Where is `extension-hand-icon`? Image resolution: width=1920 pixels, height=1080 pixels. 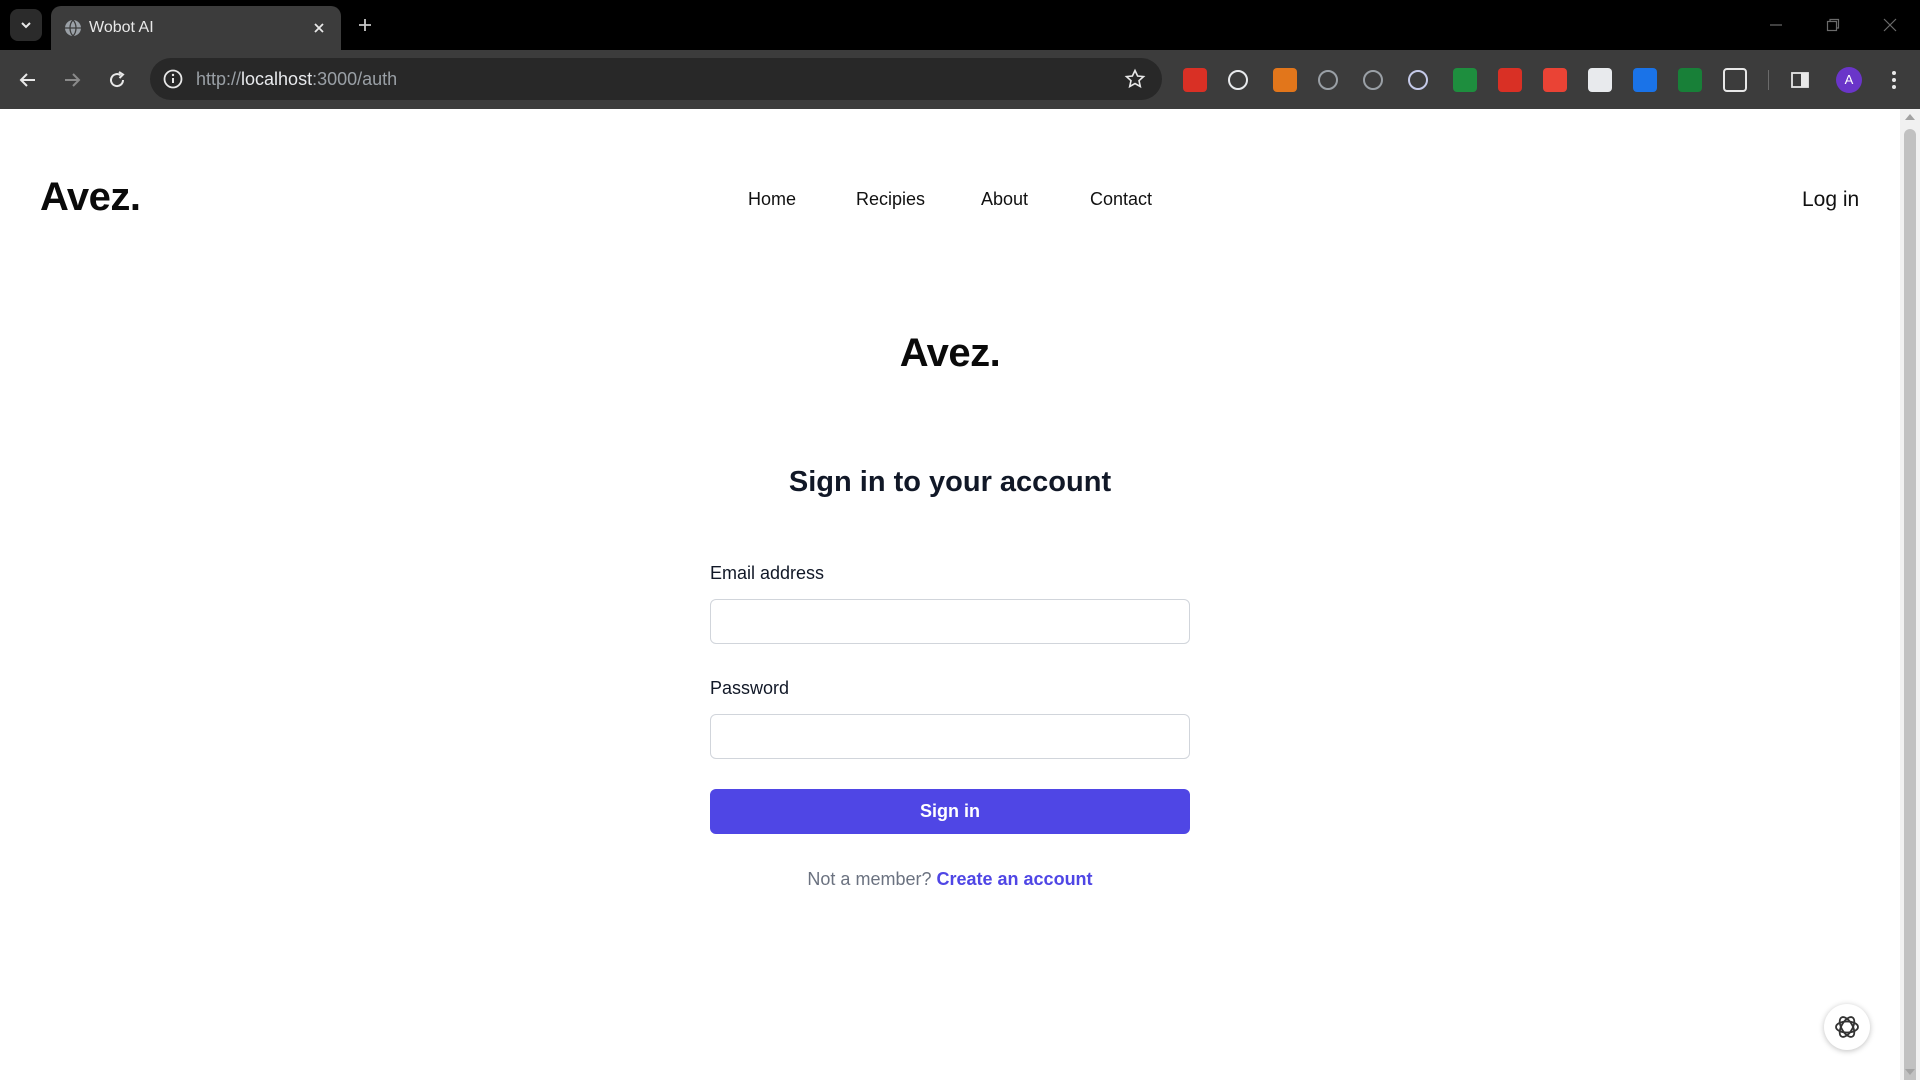
extension-hand-icon is located at coordinates (1555, 80).